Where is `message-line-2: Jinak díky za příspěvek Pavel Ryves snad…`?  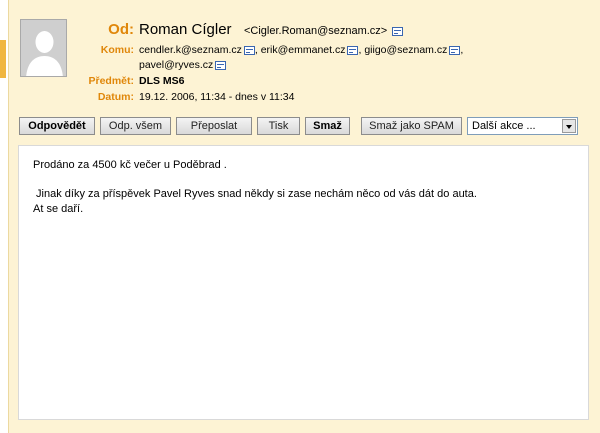
message-line-2: Jinak díky za příspěvek Pavel Ryves snad… is located at coordinates (255, 194).